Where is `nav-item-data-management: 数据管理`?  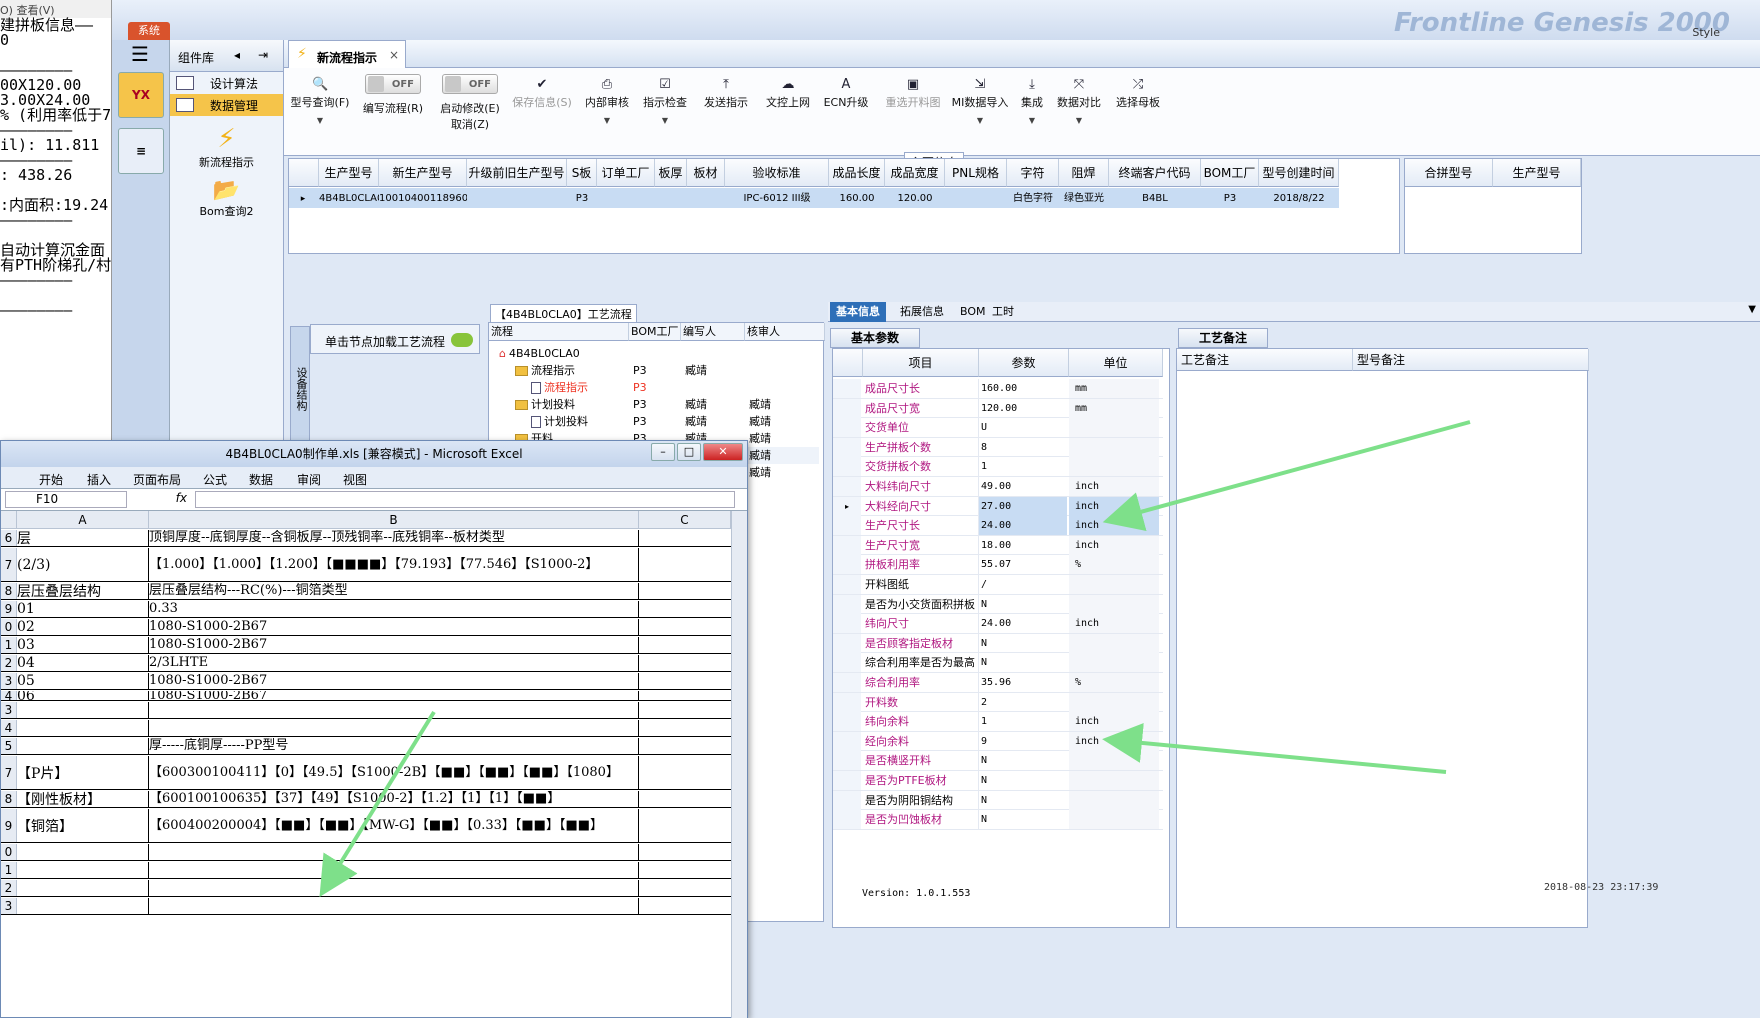
nav-item-data-management: 数据管理 is located at coordinates (226, 105).